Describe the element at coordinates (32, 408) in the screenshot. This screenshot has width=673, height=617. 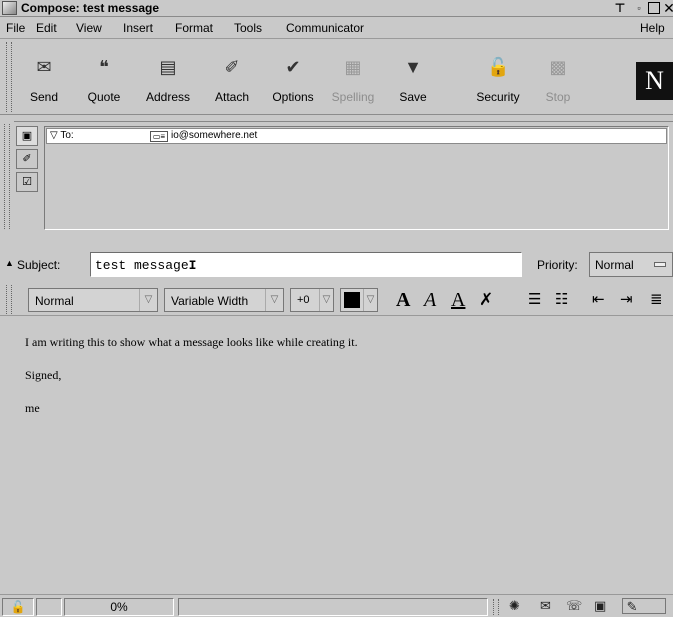
I see `body-line: me` at that location.